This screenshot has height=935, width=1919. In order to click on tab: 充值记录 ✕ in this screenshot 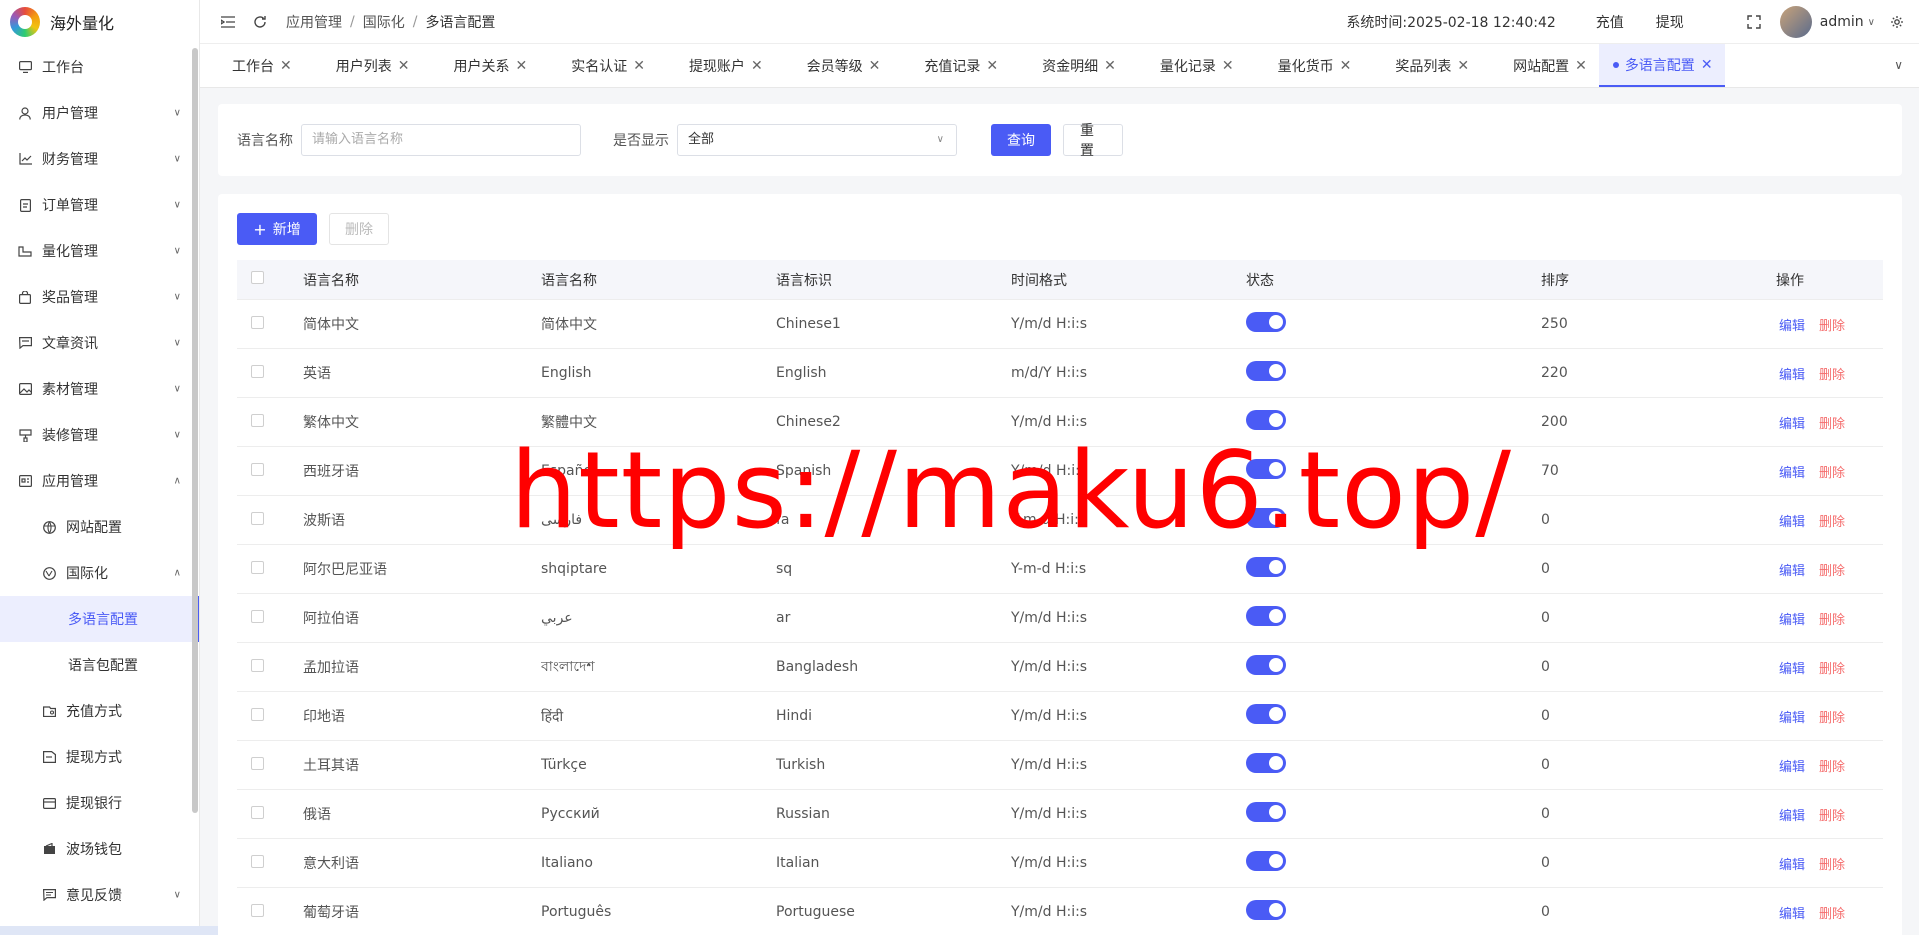, I will do `click(951, 65)`.